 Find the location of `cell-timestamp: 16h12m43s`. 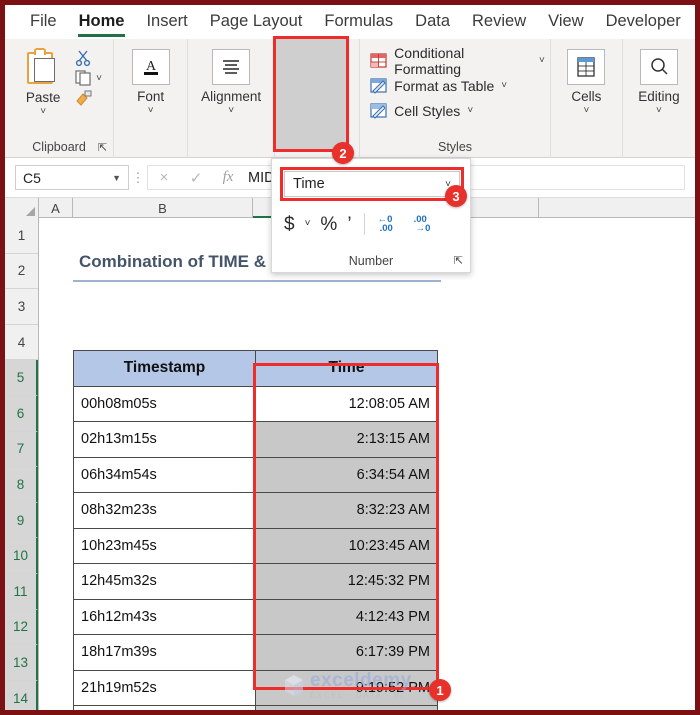

cell-timestamp: 16h12m43s is located at coordinates (164, 616).